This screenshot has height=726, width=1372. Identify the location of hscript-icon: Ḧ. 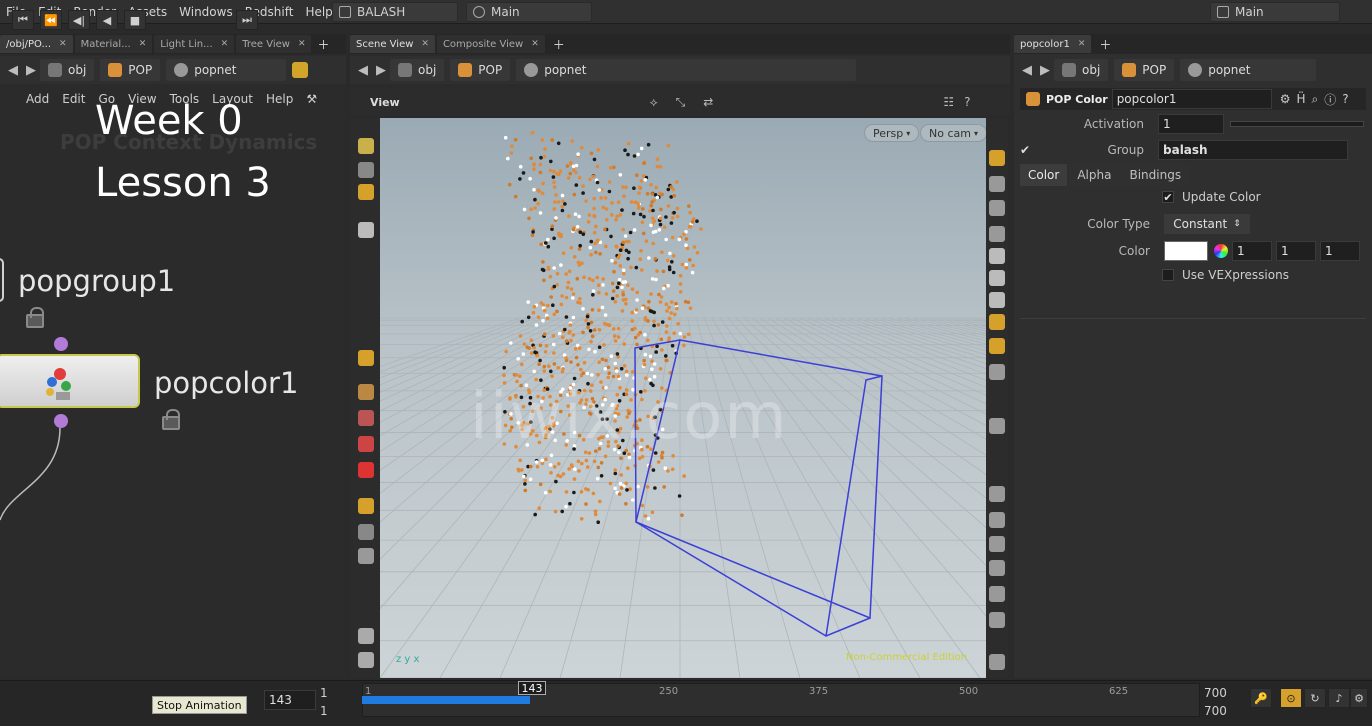
(1300, 99).